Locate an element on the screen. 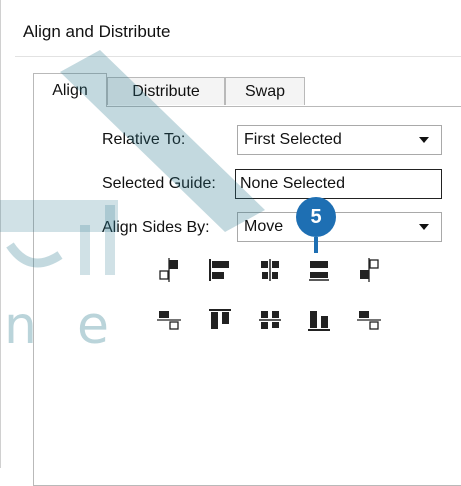  tab-distribute: Distribute is located at coordinates (166, 91).